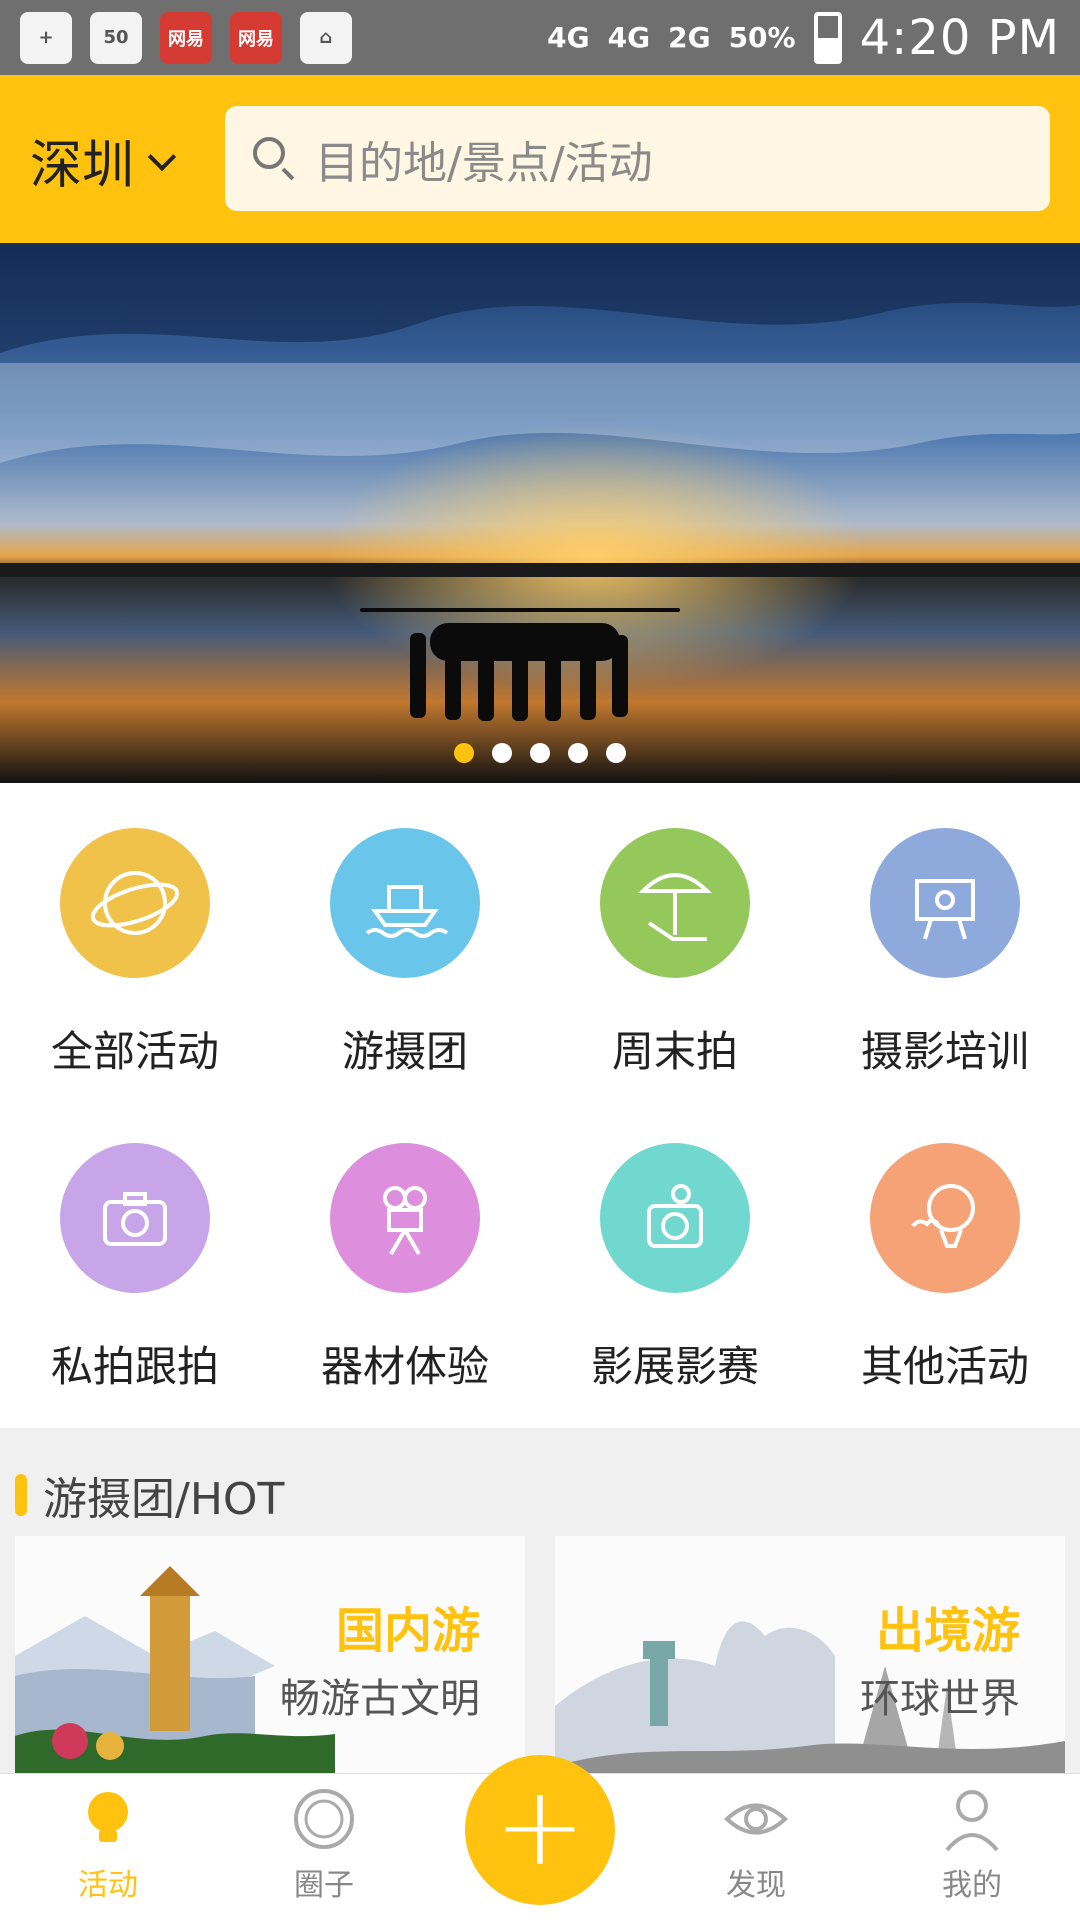 This screenshot has width=1080, height=1920. I want to click on carousel-indicator, so click(540, 753).